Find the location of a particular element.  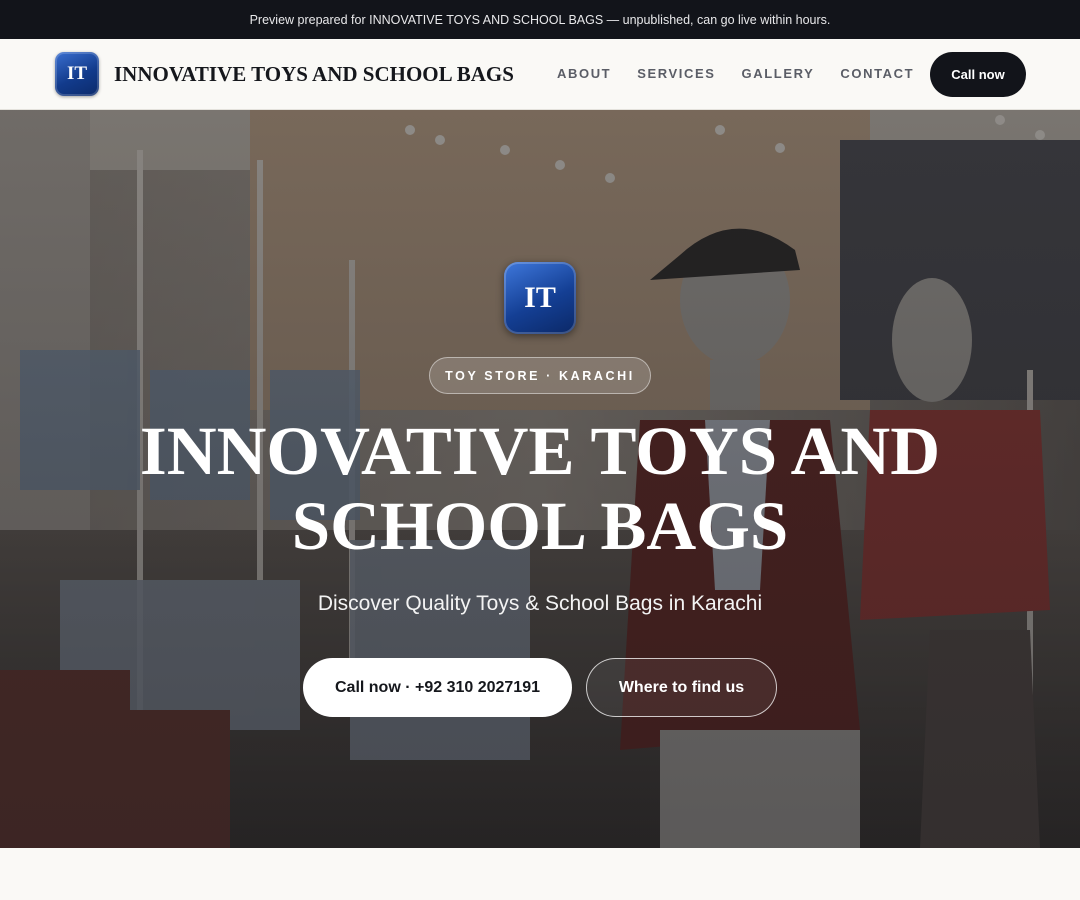

main-nav: ABOUT SERVICES GALLERY CONTACT is located at coordinates (735, 73).